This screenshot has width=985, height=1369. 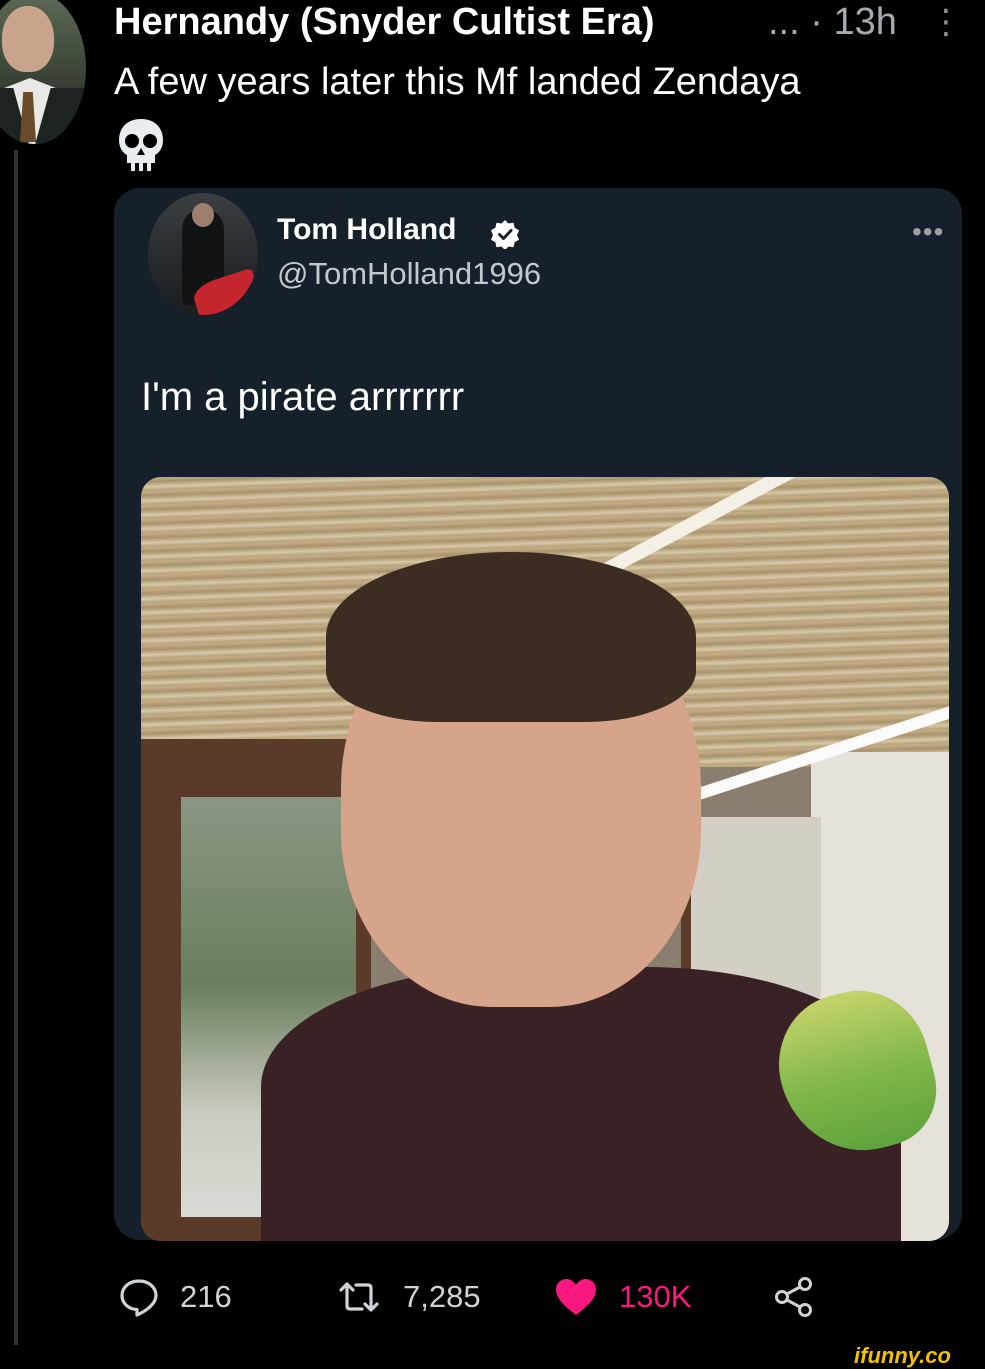 I want to click on tweet-text: A few years later this Mf landed Zendaya, so click(x=457, y=82).